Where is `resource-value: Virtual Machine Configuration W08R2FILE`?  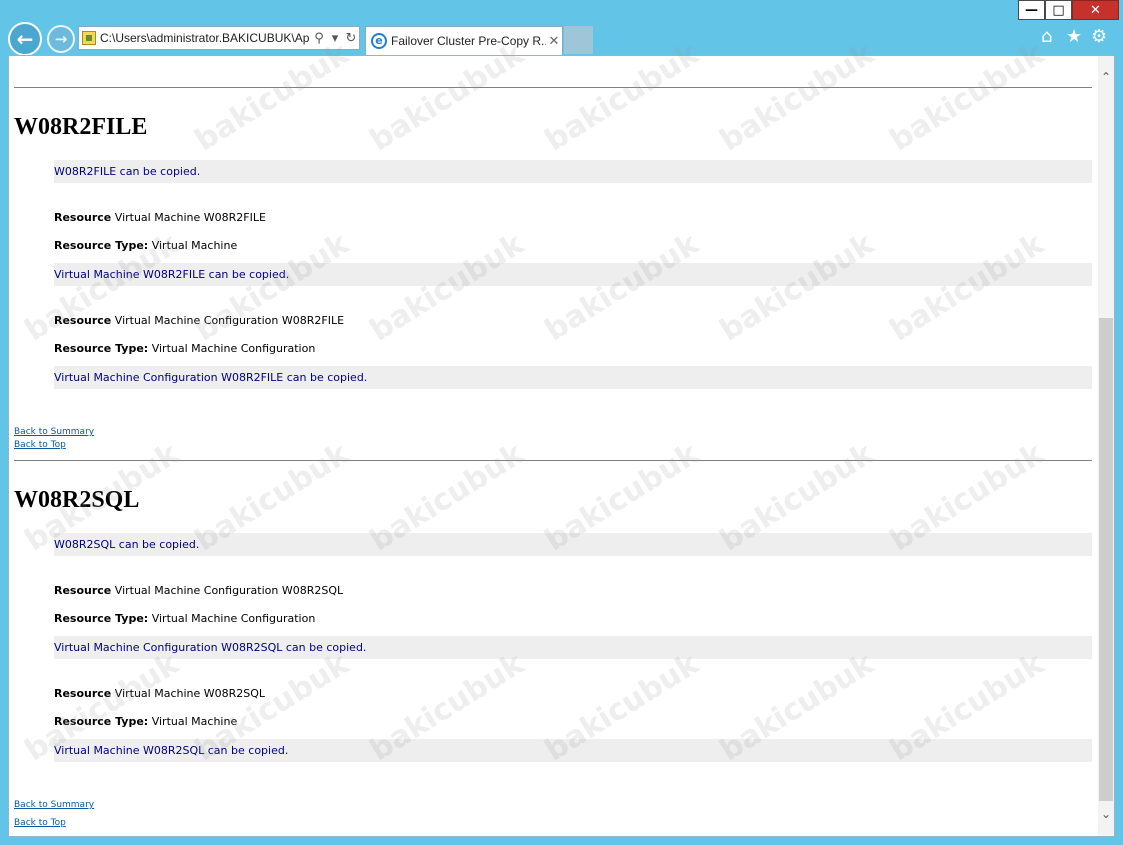 resource-value: Virtual Machine Configuration W08R2FILE is located at coordinates (229, 320).